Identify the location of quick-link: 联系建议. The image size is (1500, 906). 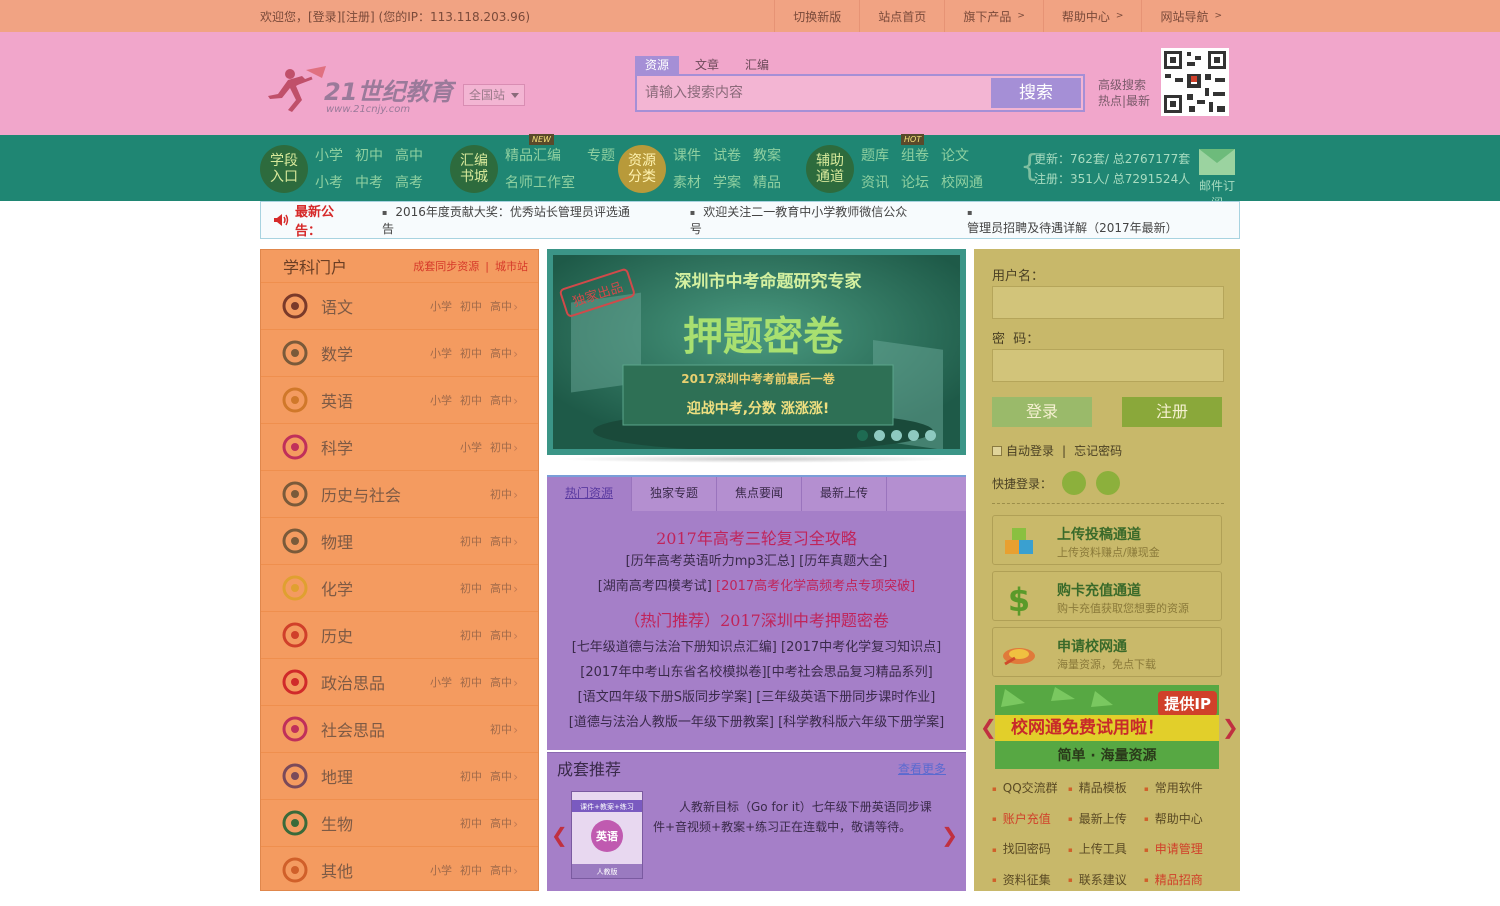
(1106, 880).